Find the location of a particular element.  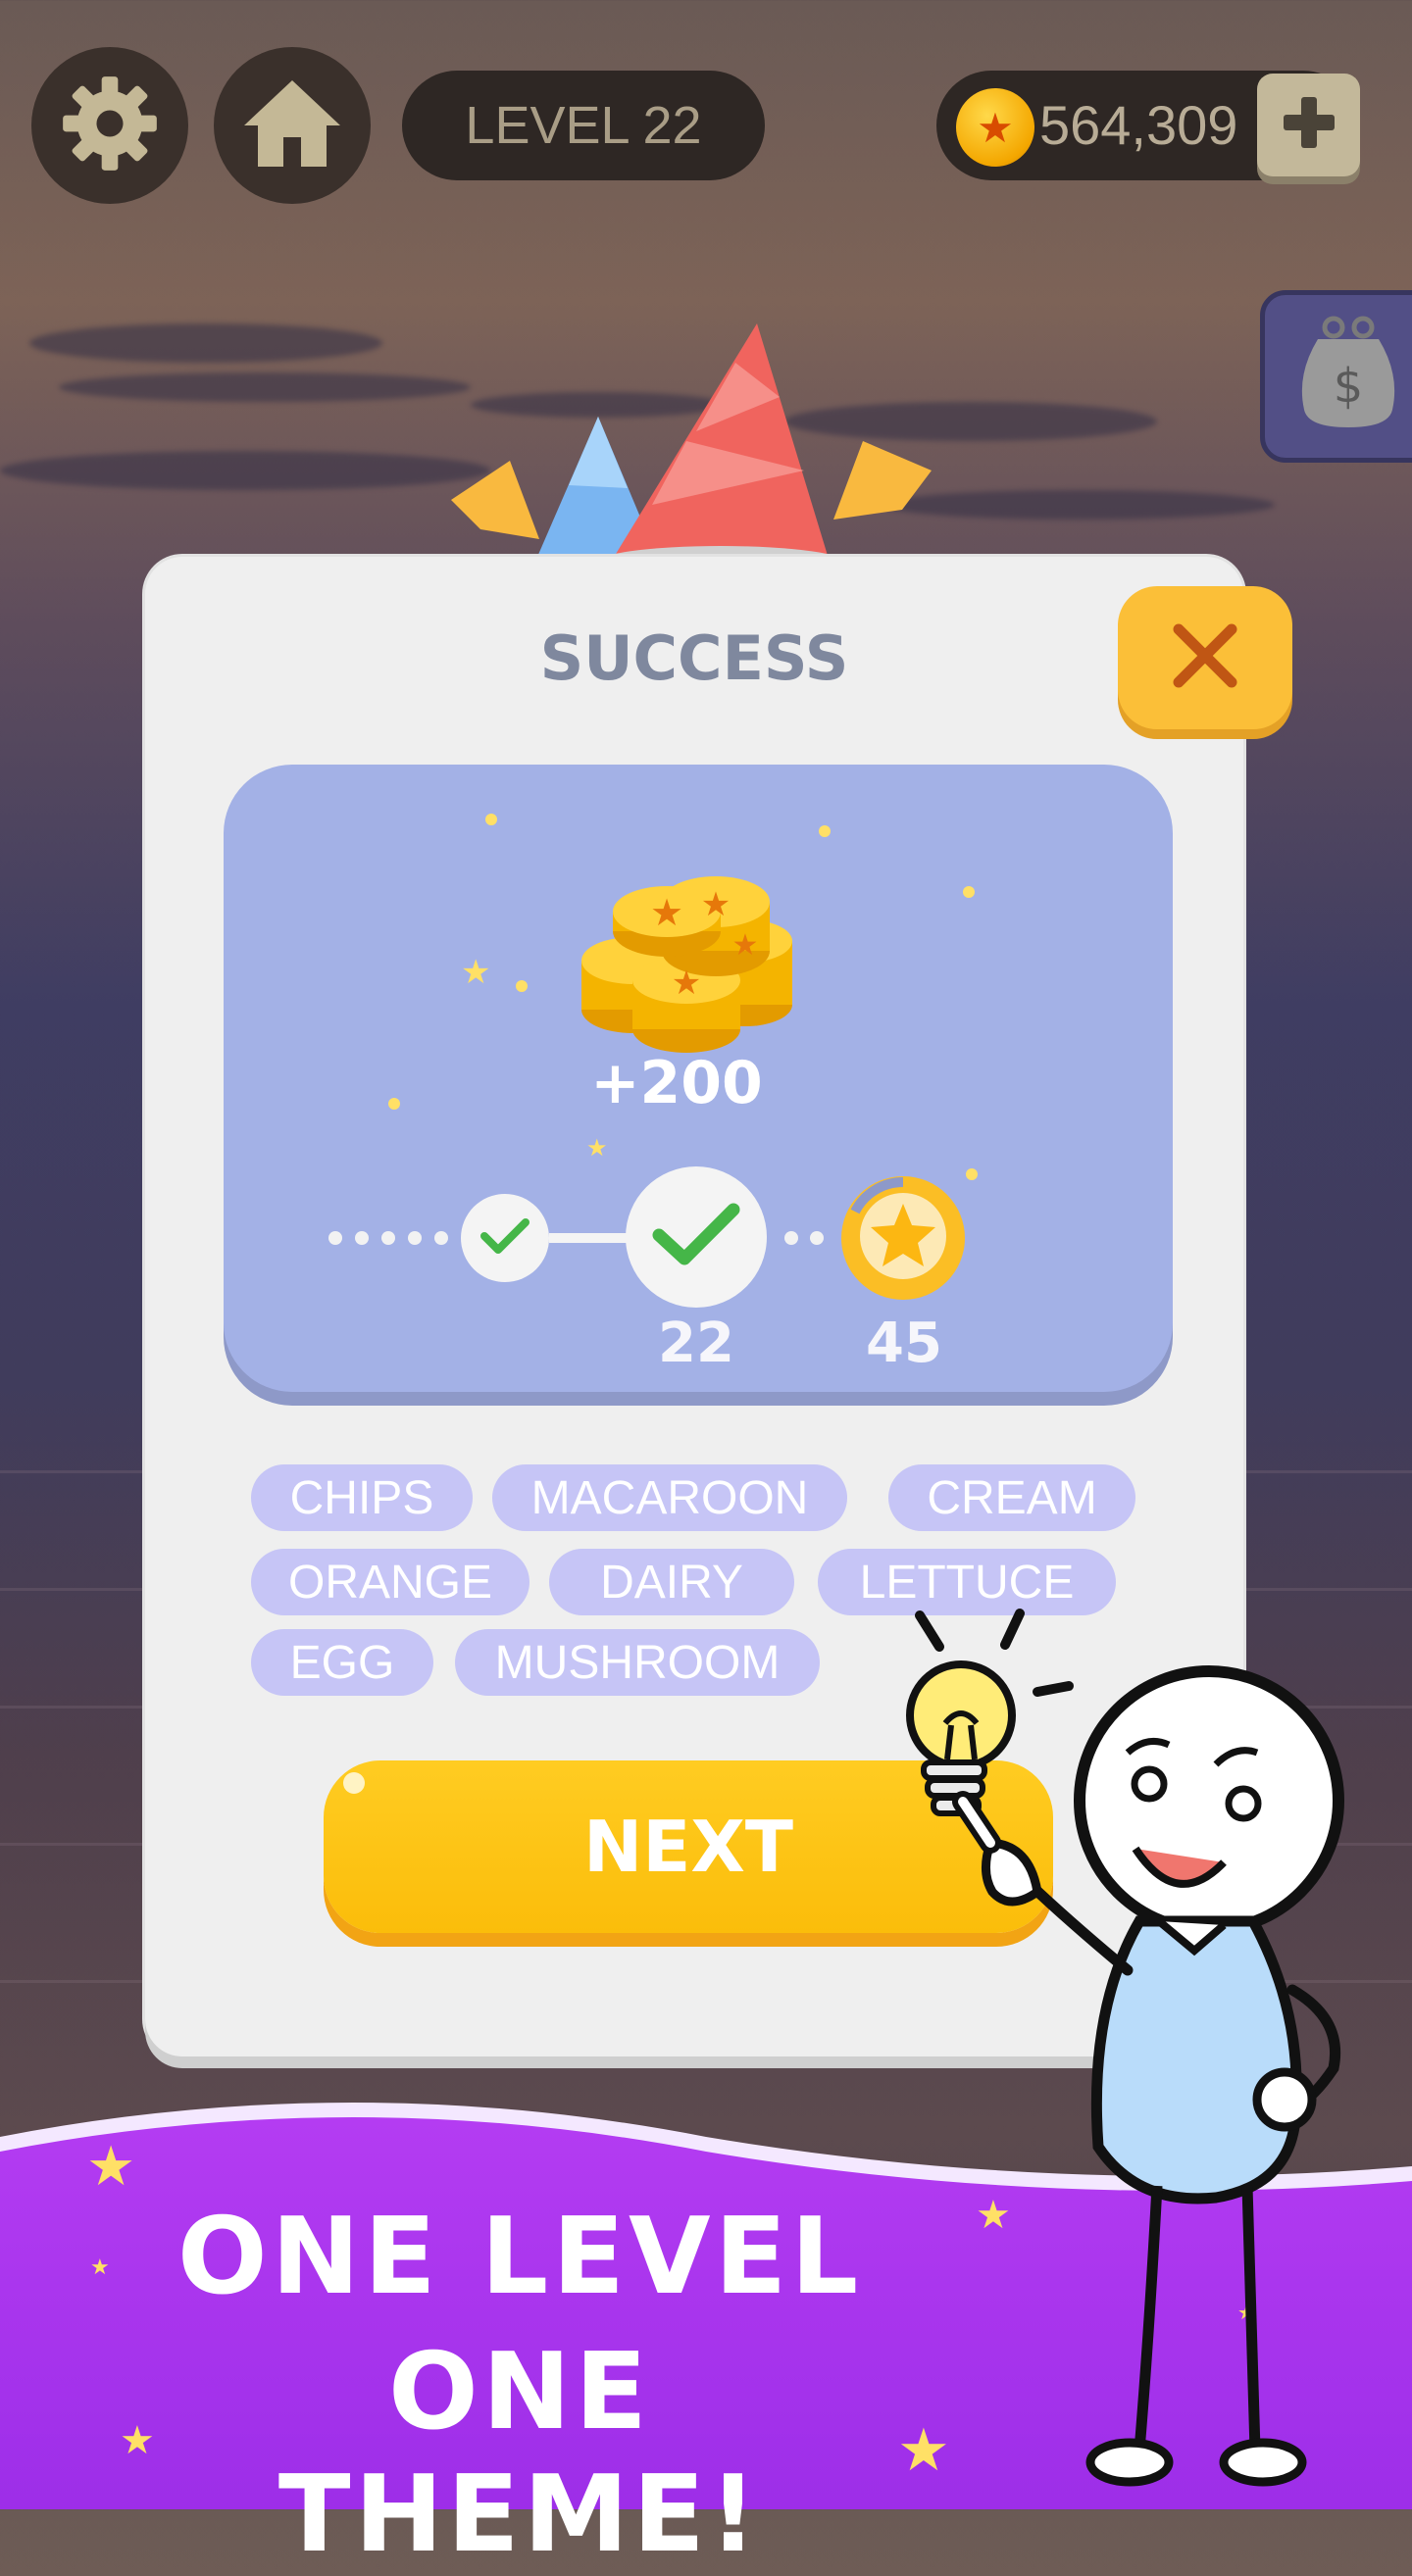

mascot-character is located at coordinates (1137, 2053).